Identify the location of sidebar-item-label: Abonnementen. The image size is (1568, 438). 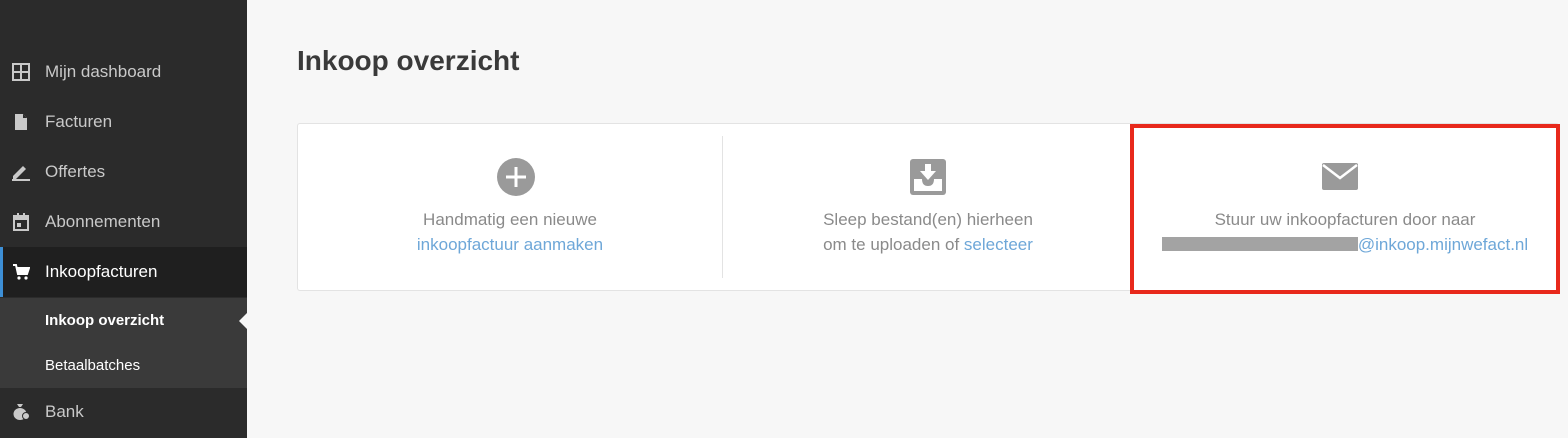
(103, 221).